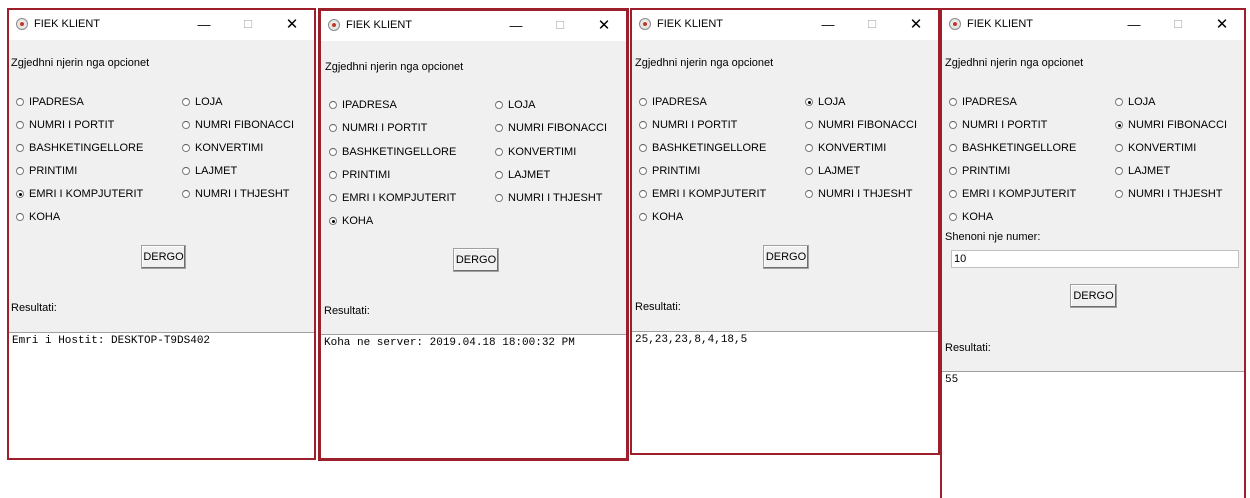 Image resolution: width=1250 pixels, height=498 pixels. What do you see at coordinates (1093, 434) in the screenshot?
I see `result-output: 55` at bounding box center [1093, 434].